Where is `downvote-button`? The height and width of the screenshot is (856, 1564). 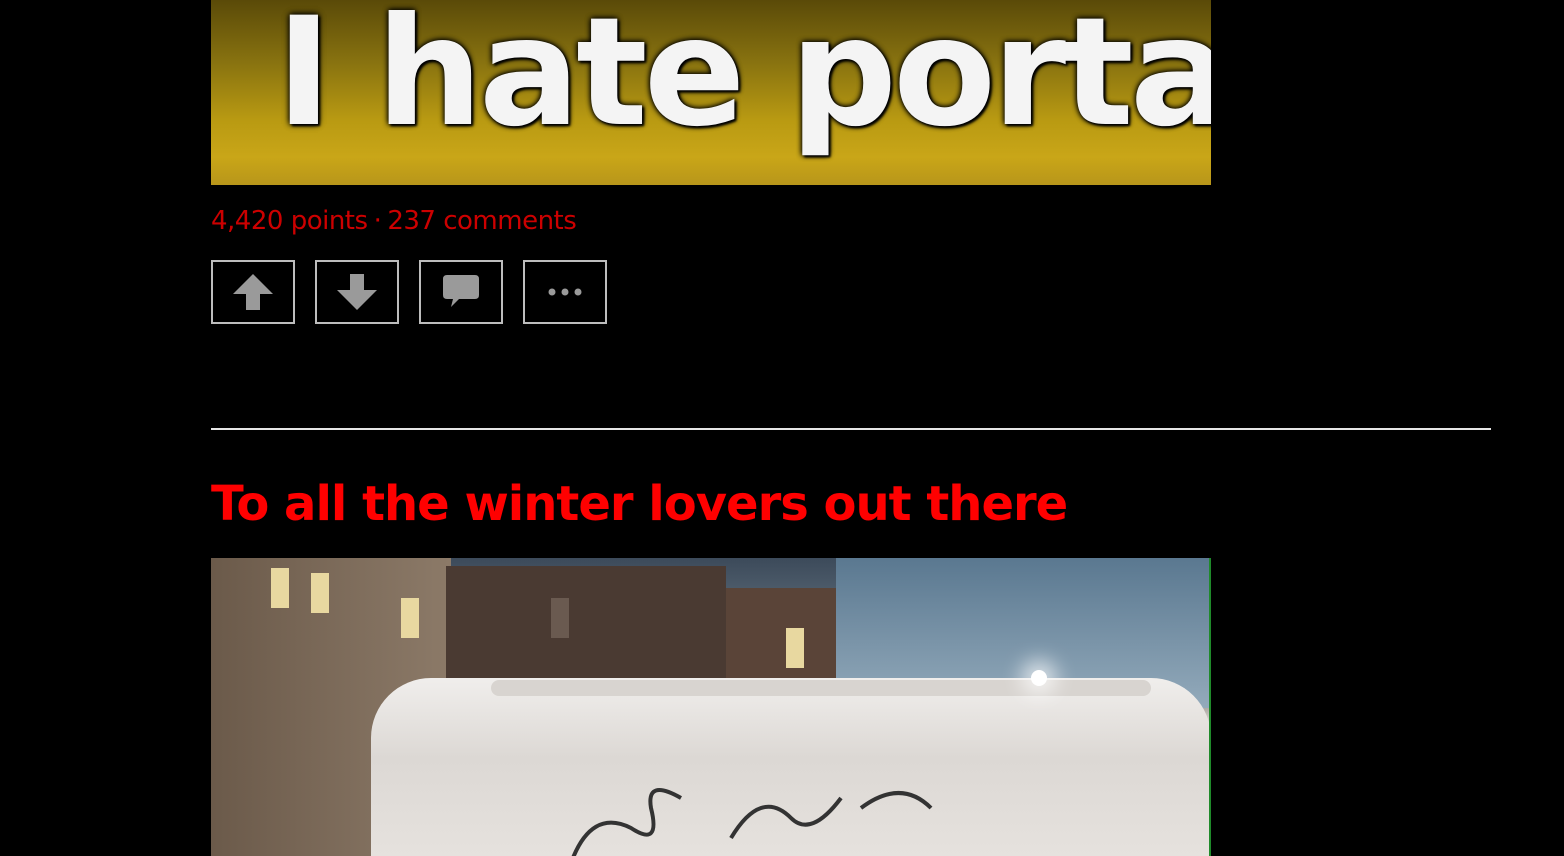 downvote-button is located at coordinates (357, 292).